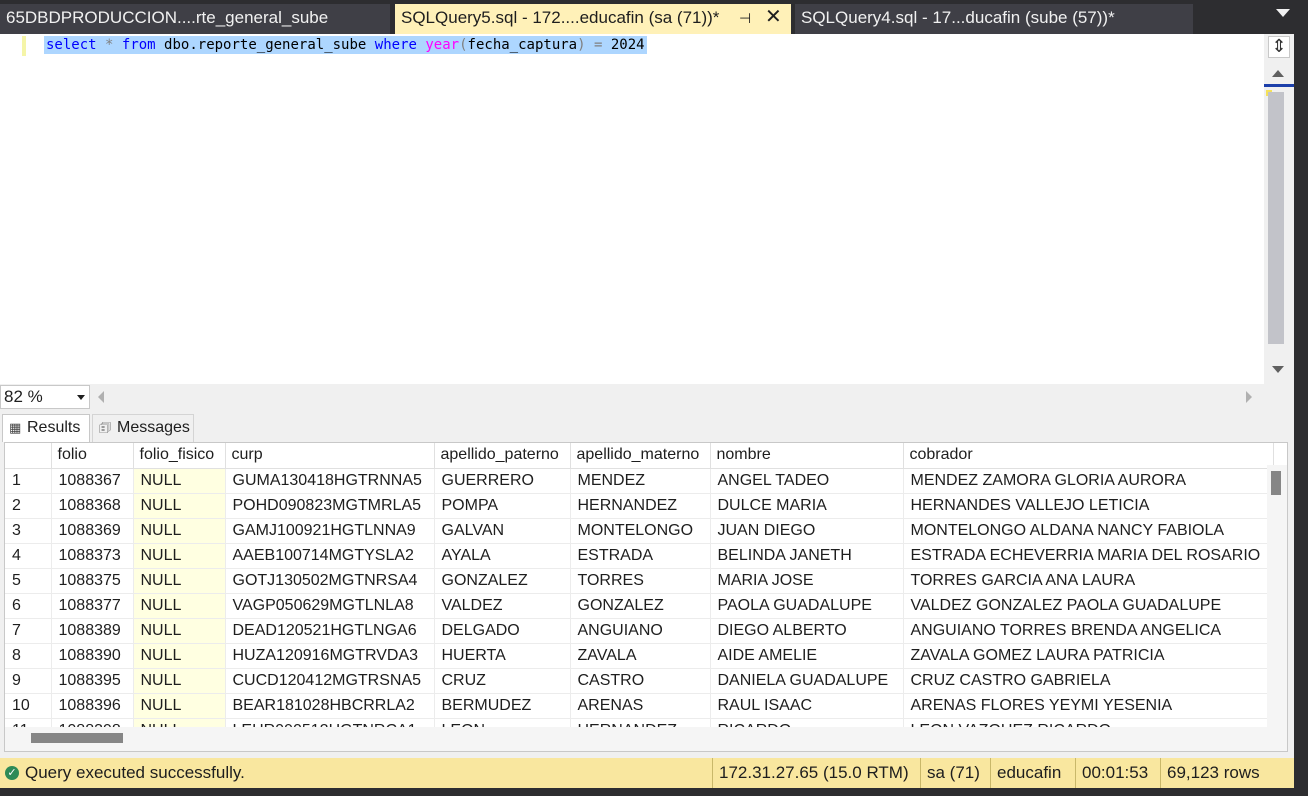 This screenshot has width=1308, height=796. Describe the element at coordinates (92, 531) in the screenshot. I see `table-cell: 1088369` at that location.